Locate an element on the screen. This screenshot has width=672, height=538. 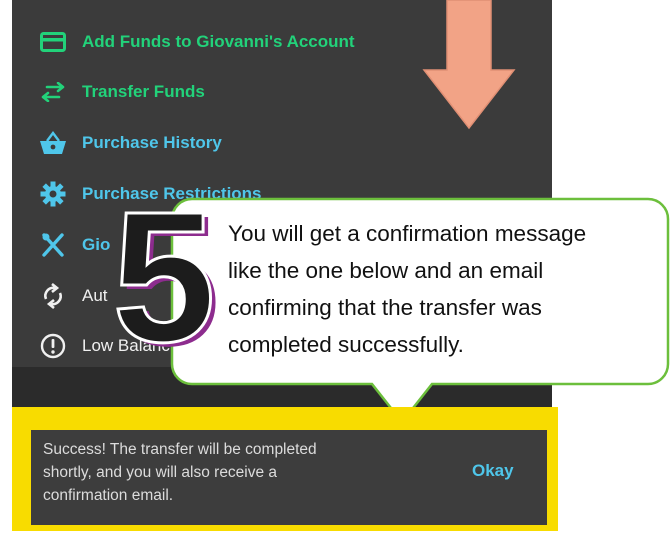
menu-item-label: Gio is located at coordinates (96, 244).